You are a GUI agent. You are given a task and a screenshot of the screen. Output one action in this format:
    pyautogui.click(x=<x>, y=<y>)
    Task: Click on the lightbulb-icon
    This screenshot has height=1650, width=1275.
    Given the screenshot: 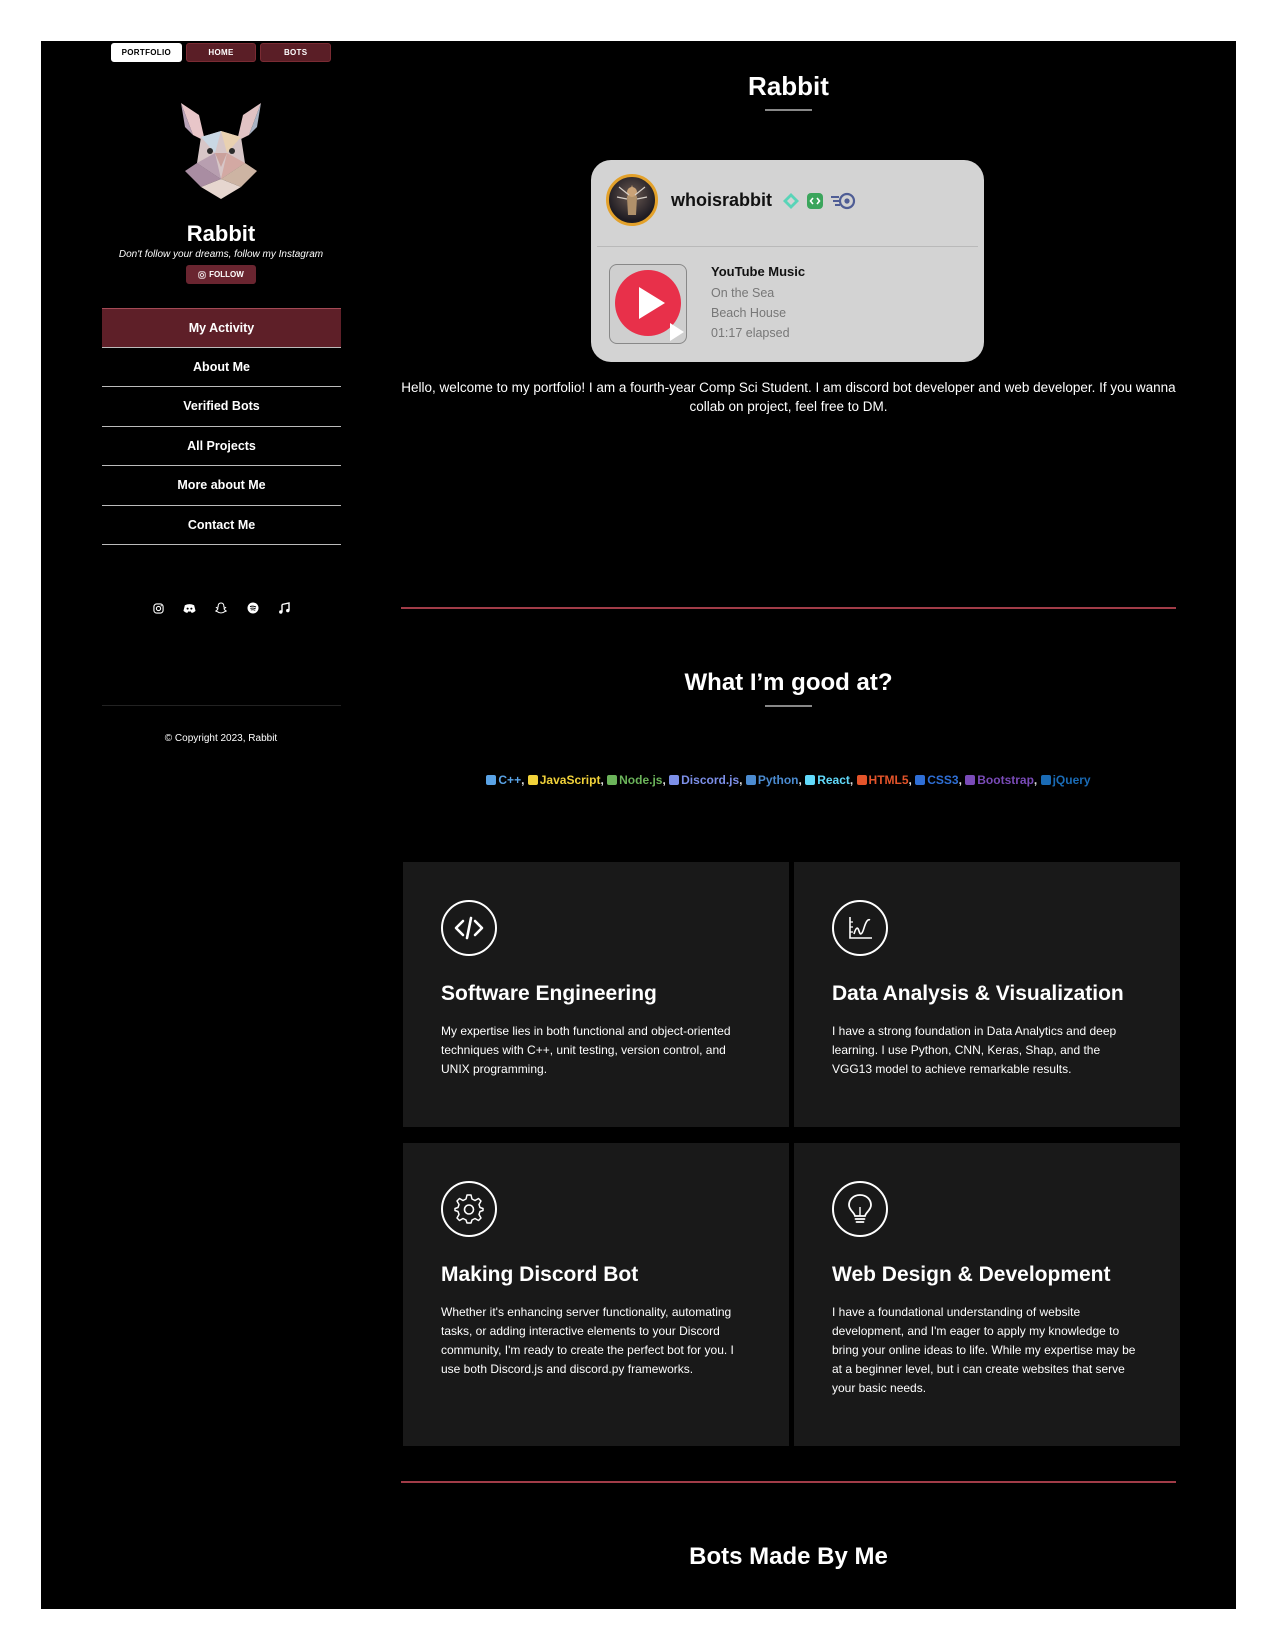 What is the action you would take?
    pyautogui.click(x=860, y=1209)
    